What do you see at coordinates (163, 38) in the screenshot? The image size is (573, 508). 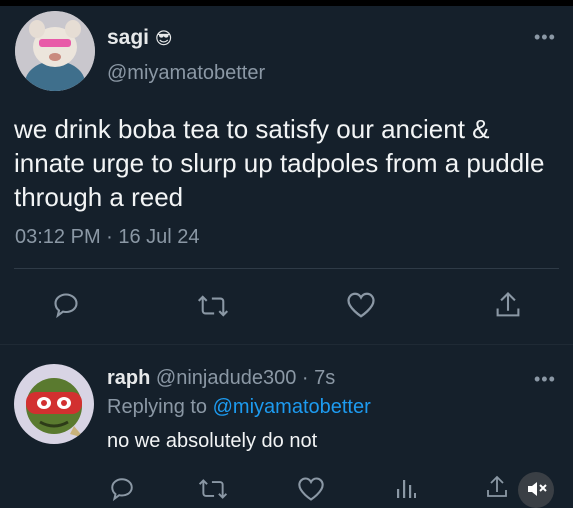 I see `sunglasses-emoji: 😎` at bounding box center [163, 38].